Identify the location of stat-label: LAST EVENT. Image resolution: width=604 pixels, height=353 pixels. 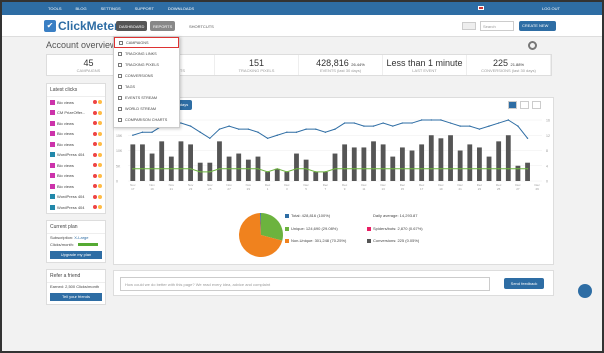
(424, 70).